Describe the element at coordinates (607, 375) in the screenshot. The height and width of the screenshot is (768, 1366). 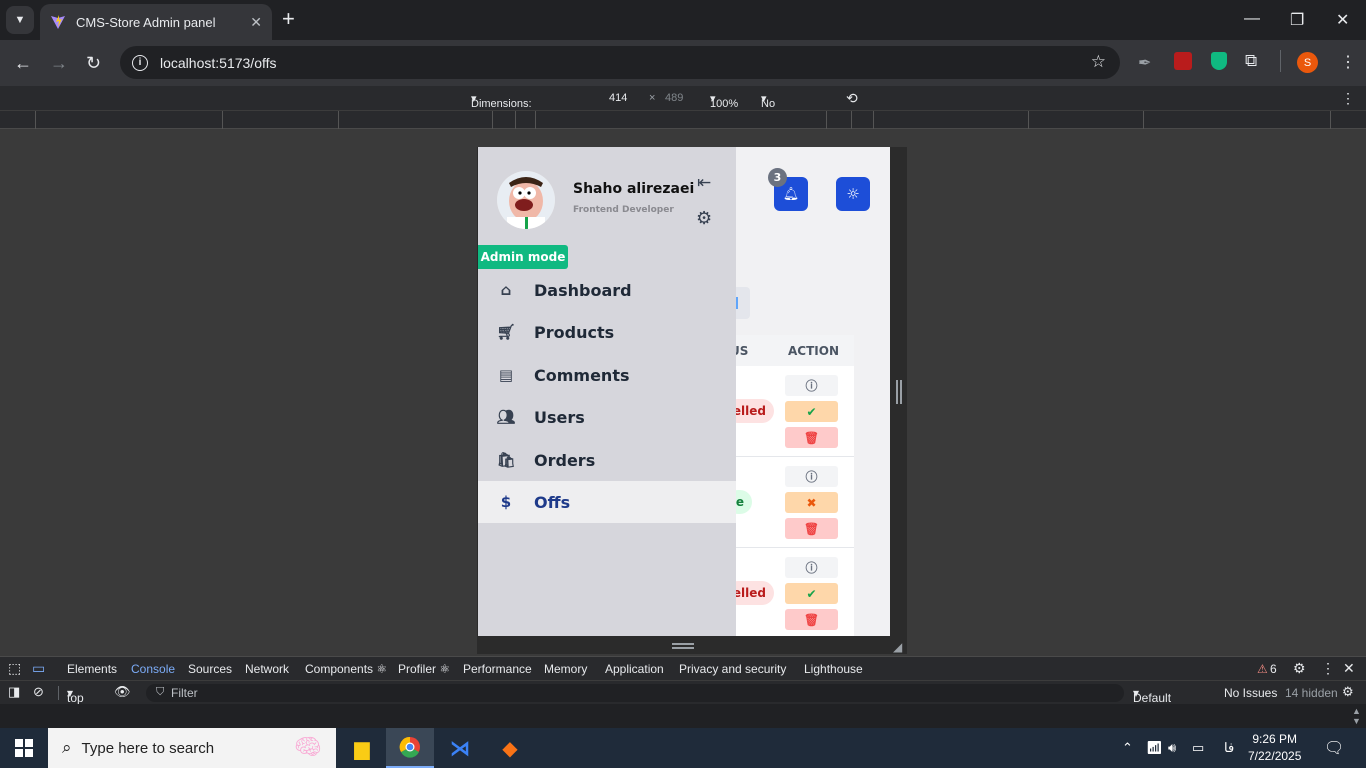
I see `sidebar-item-comments: ▤ Comments` at that location.